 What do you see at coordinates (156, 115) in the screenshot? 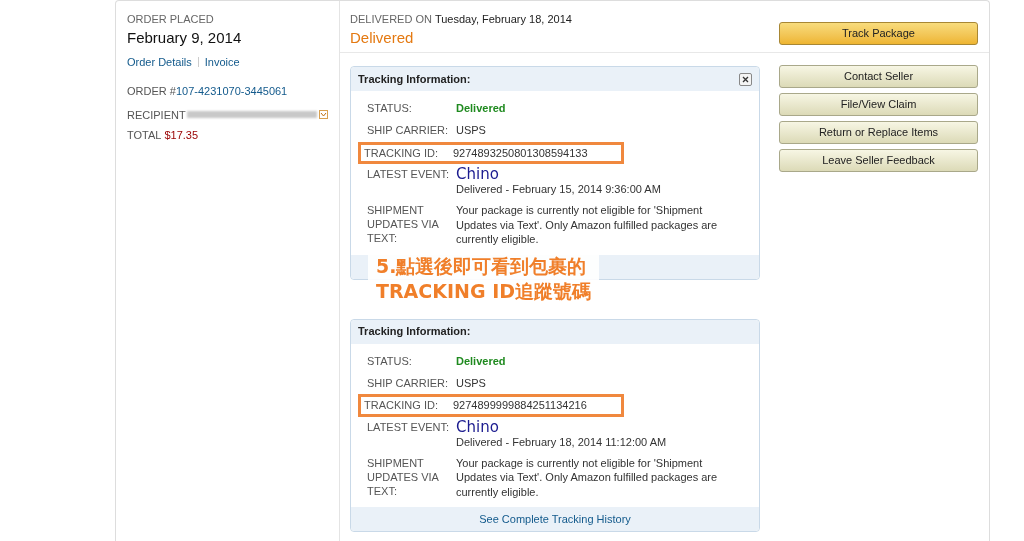
I see `recipient-label: RECIPIENT` at bounding box center [156, 115].